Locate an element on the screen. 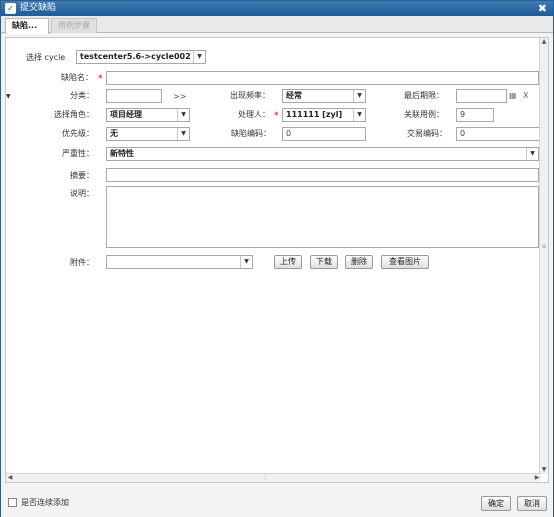 Image resolution: width=554 pixels, height=517 pixels. deadline-clear-button: X is located at coordinates (525, 96).